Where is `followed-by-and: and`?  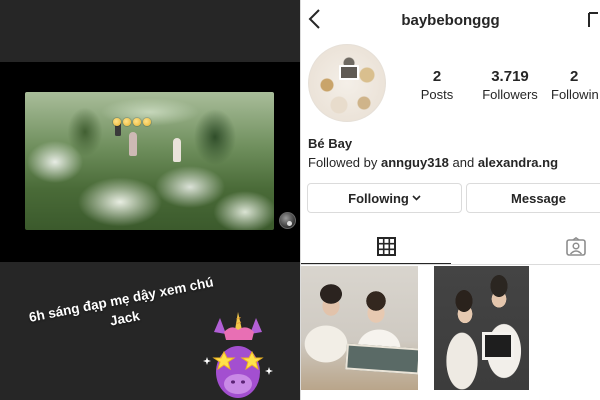
followed-by-and: and is located at coordinates (463, 162).